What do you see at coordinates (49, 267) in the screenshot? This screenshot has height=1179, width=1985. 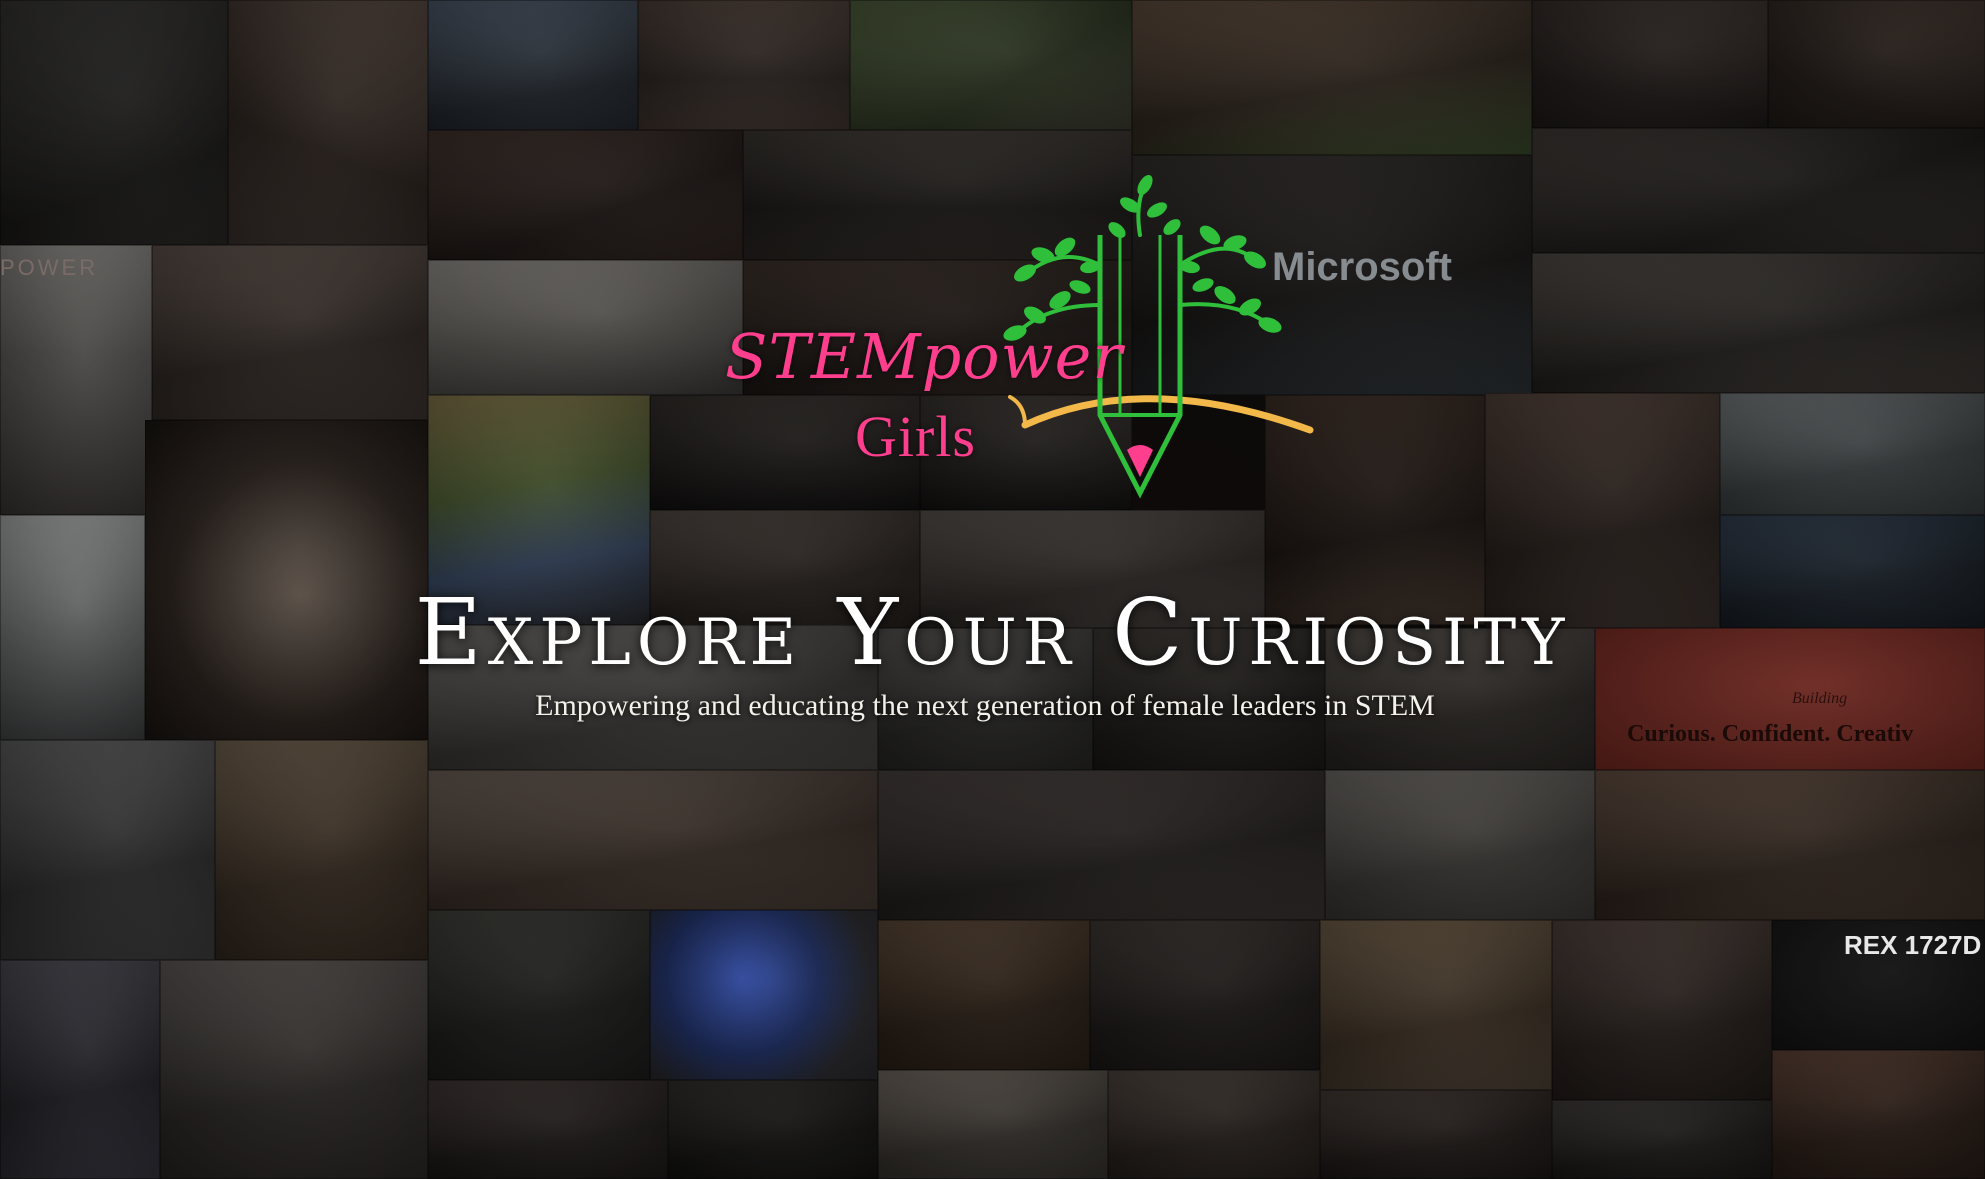 I see `power-sign-text: POWER` at bounding box center [49, 267].